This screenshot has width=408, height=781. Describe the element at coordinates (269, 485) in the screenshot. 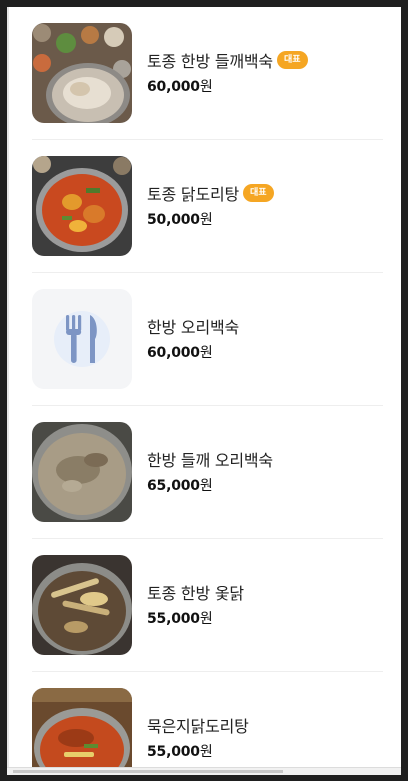

I see `menu-item-price: 65,000원` at that location.